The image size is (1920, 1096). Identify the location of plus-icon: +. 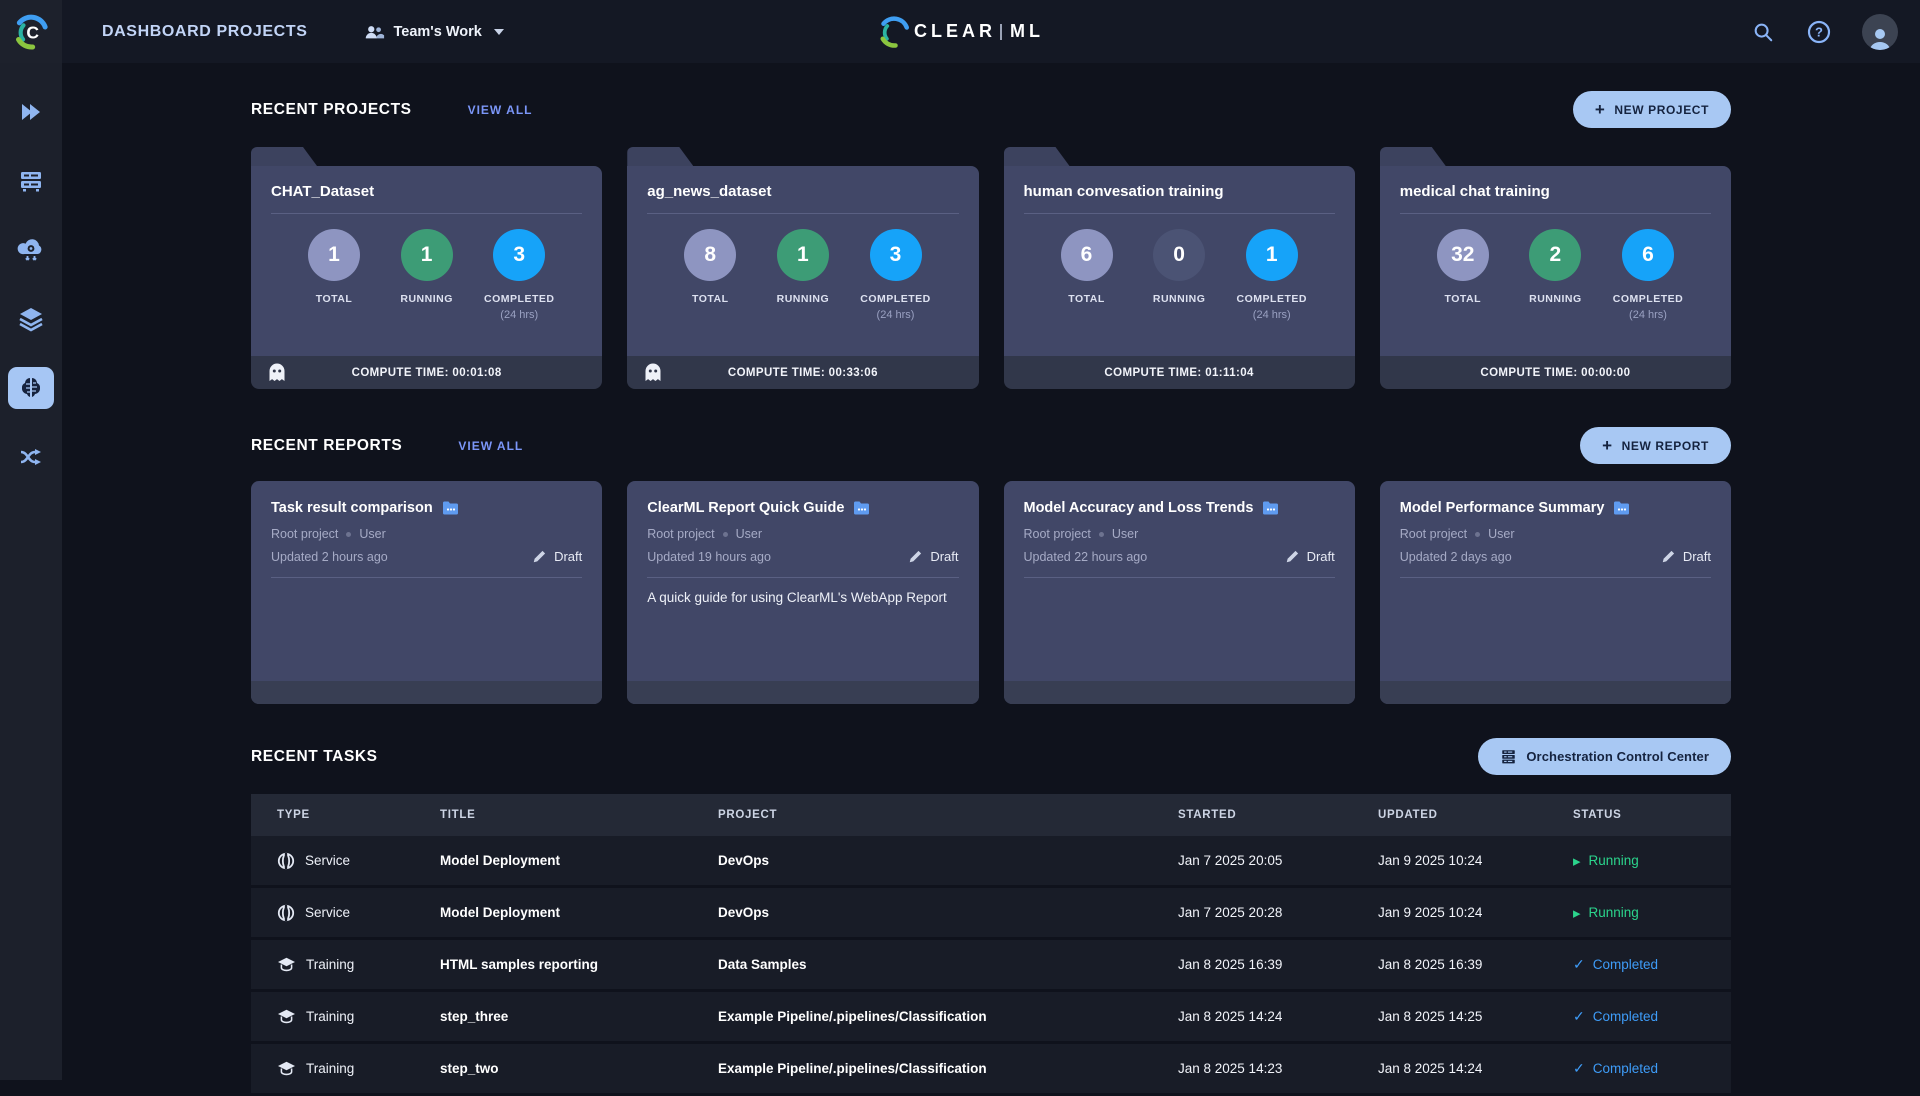
(1607, 445).